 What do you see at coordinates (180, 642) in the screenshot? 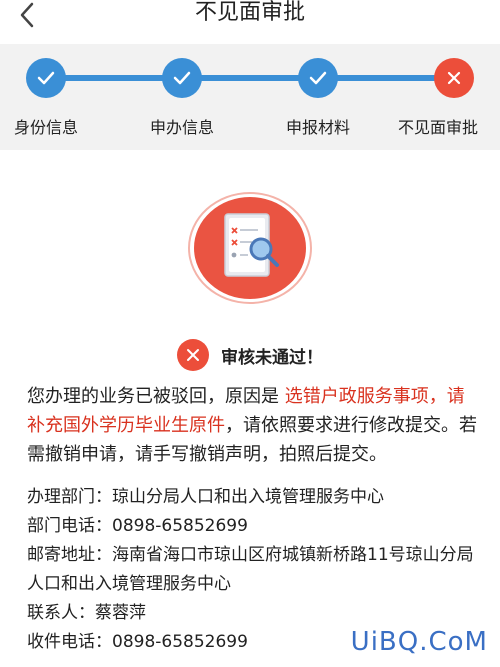
I see `receive-phone-value: 0898-65852699` at bounding box center [180, 642].